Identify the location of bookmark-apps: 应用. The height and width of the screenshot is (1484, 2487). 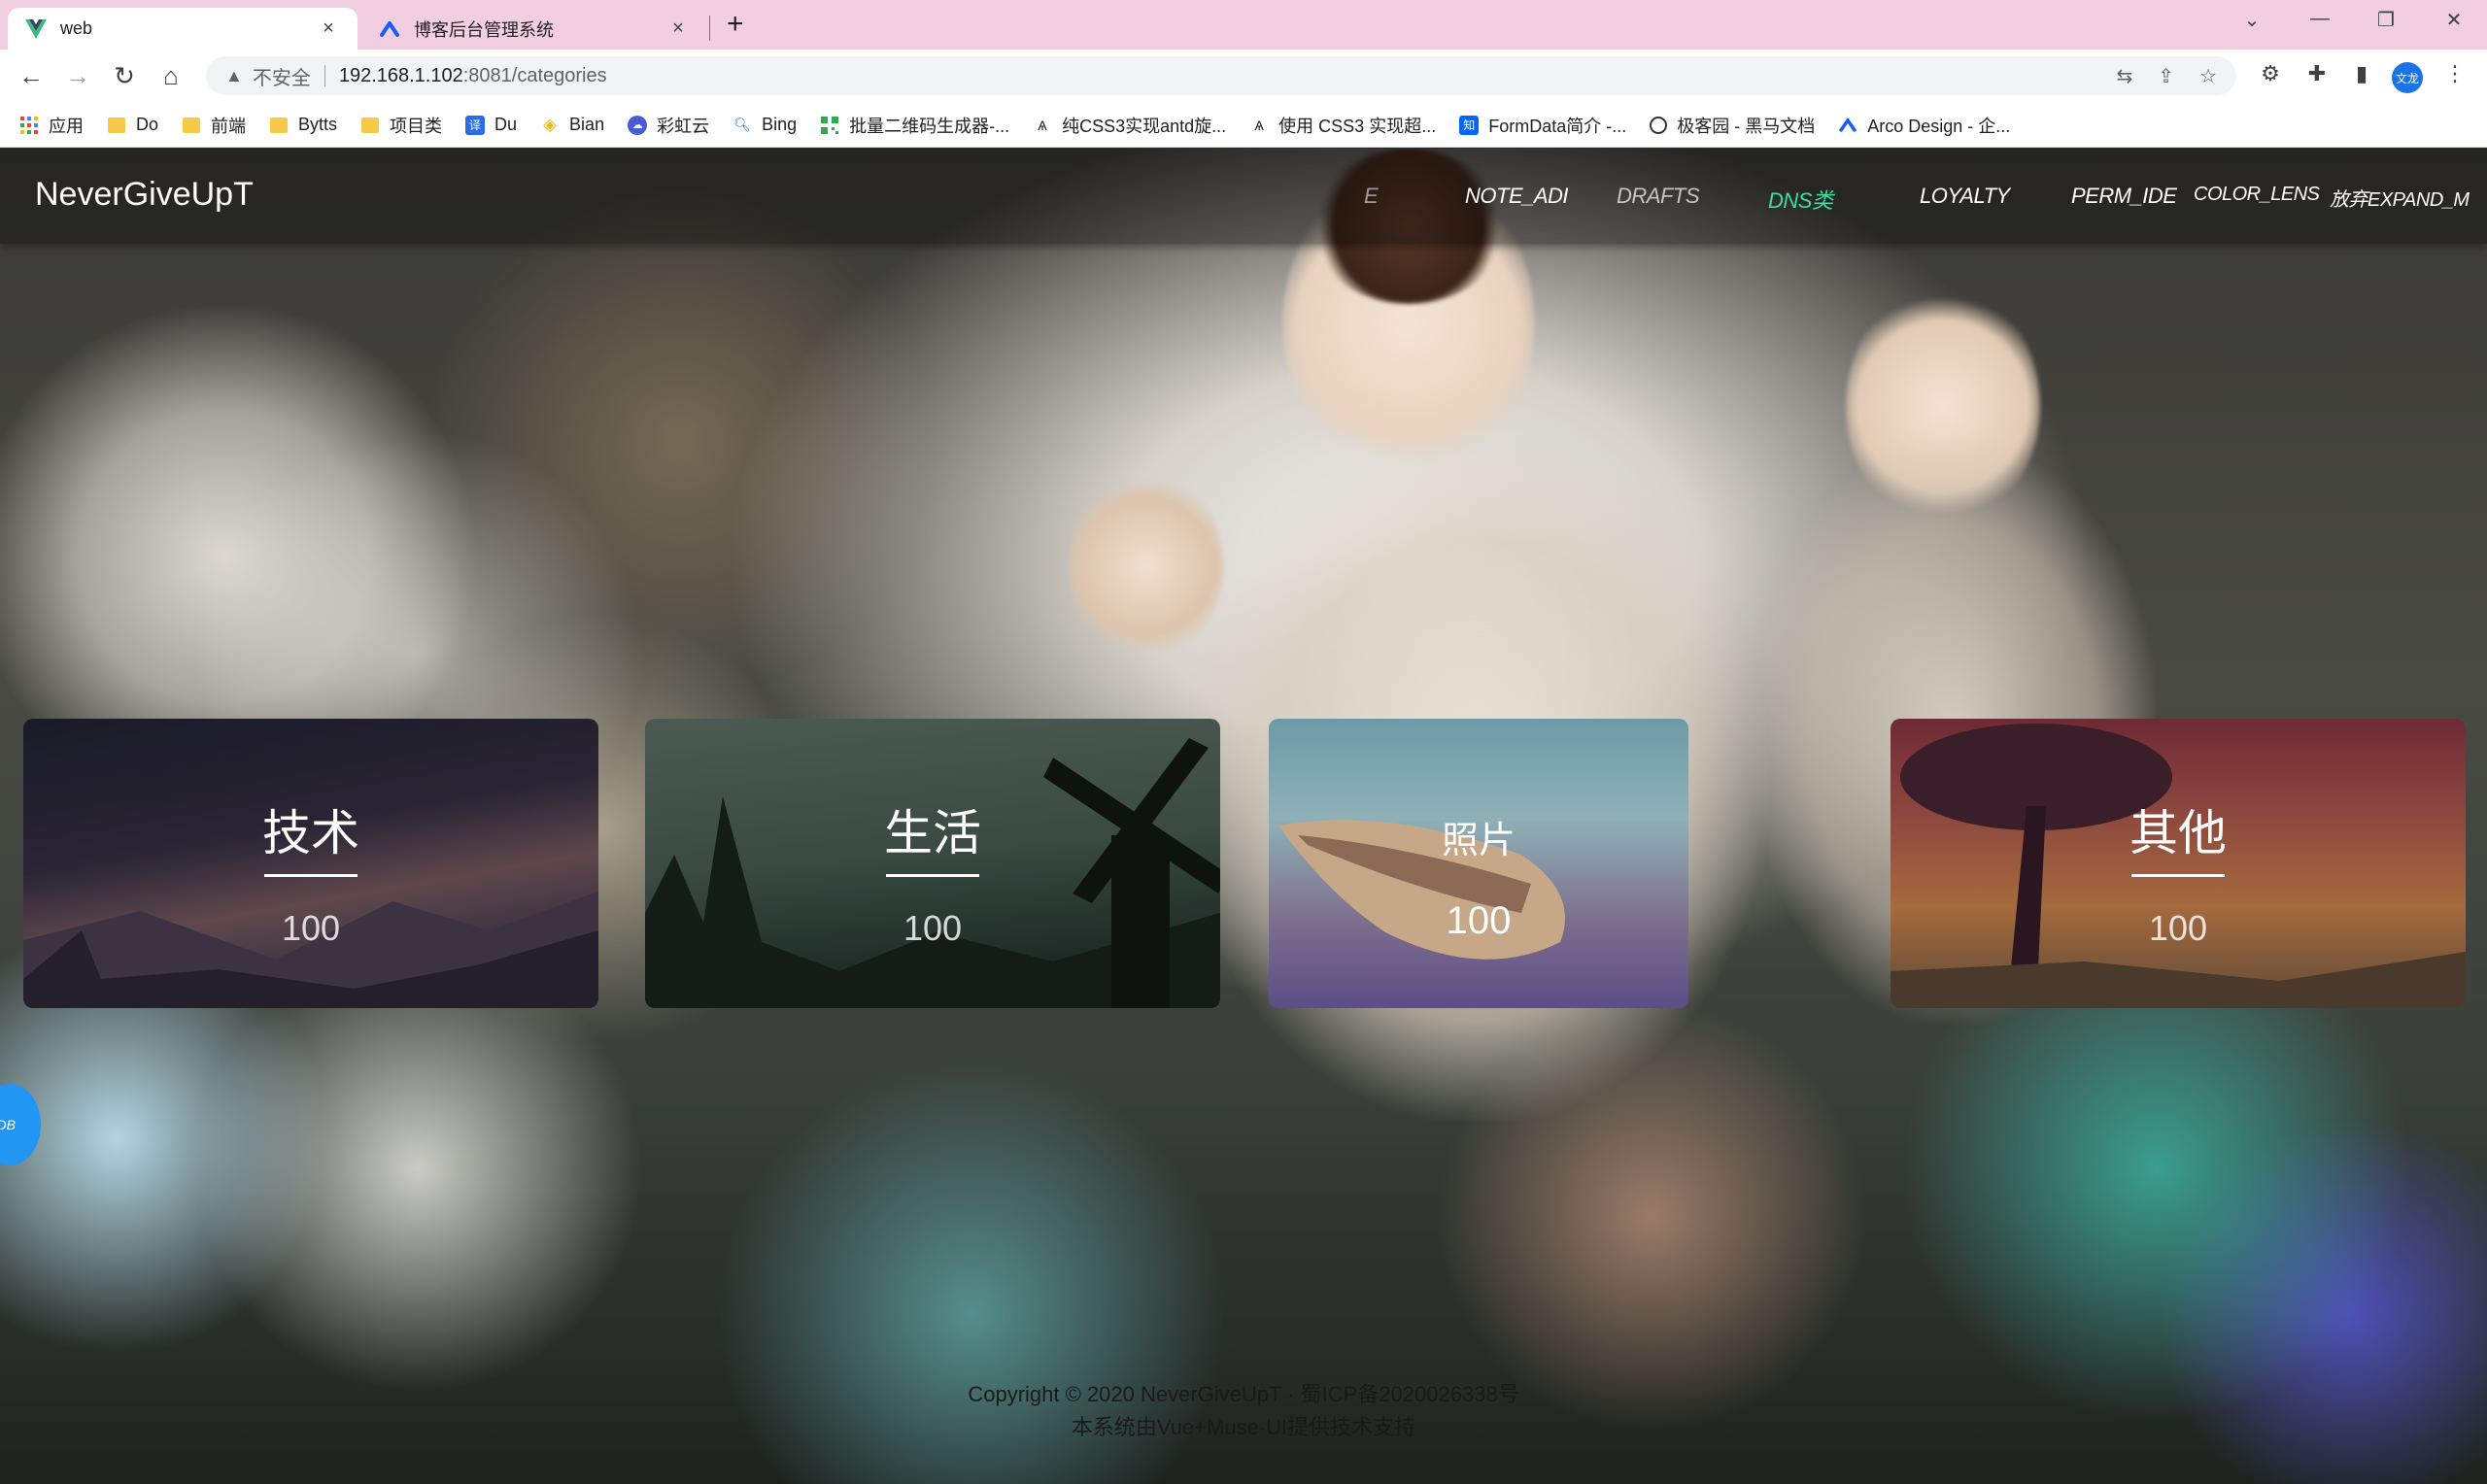
(51, 126).